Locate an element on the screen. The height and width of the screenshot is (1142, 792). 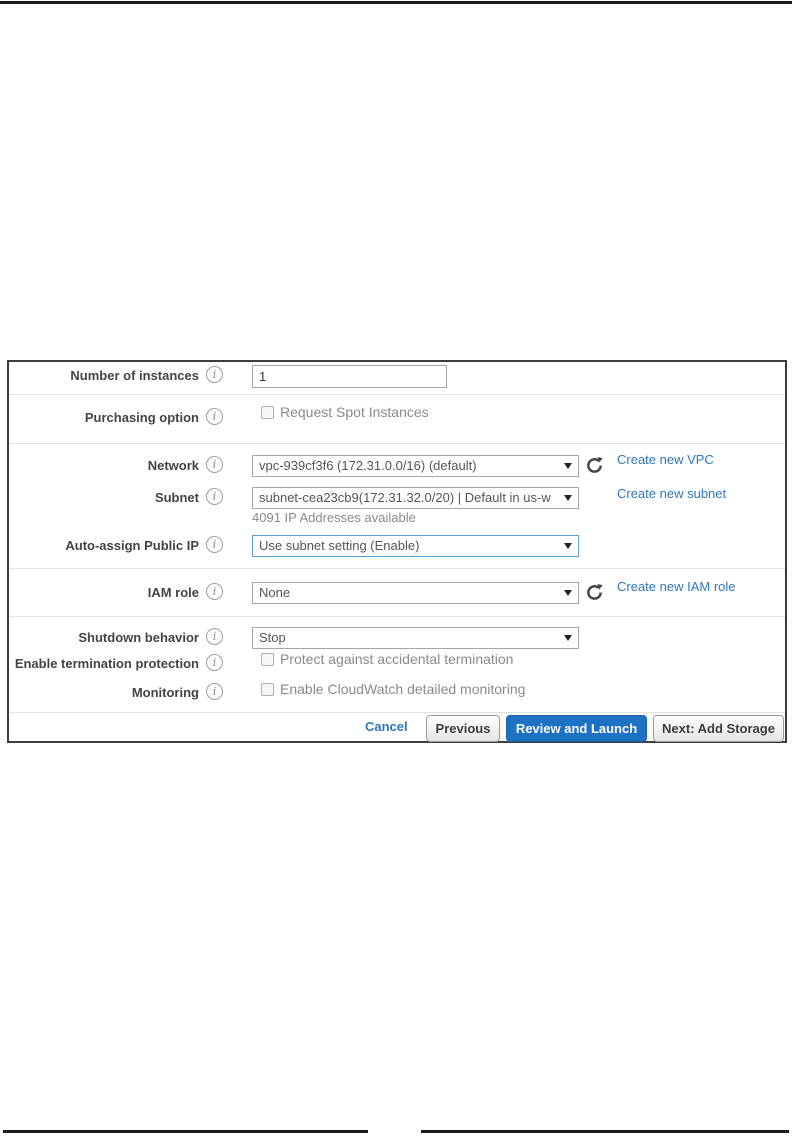
next-add-storage-button: Next: Add Storage is located at coordinates (718, 728).